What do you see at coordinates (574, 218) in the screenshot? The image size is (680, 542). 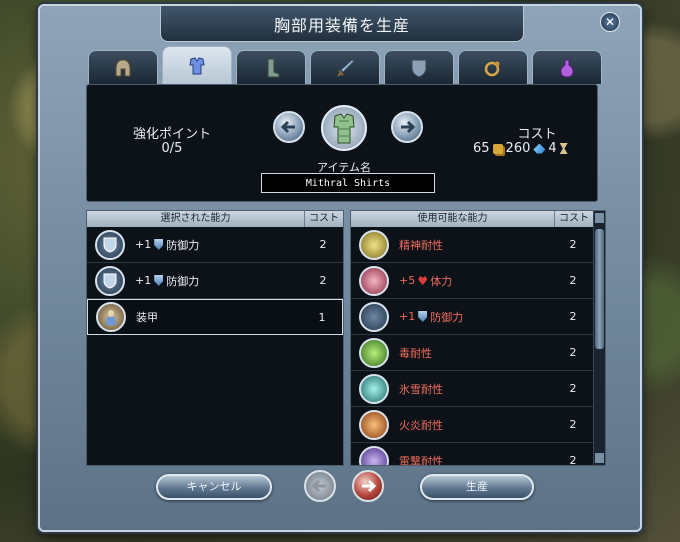 I see `available-header-cost: コスト` at bounding box center [574, 218].